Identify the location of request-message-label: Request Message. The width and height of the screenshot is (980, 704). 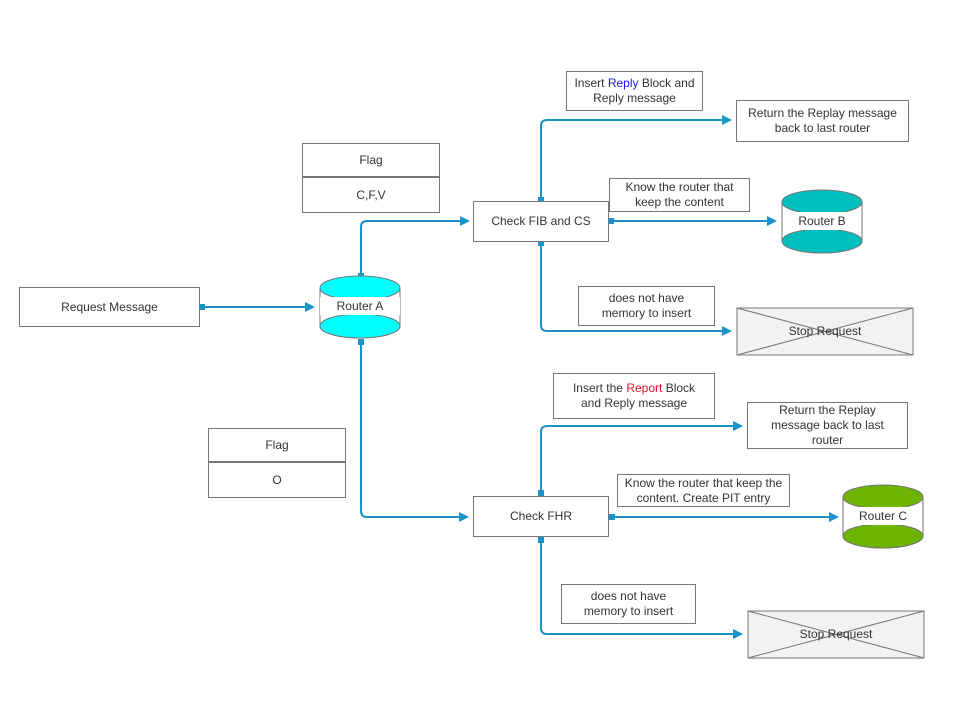
(109, 306).